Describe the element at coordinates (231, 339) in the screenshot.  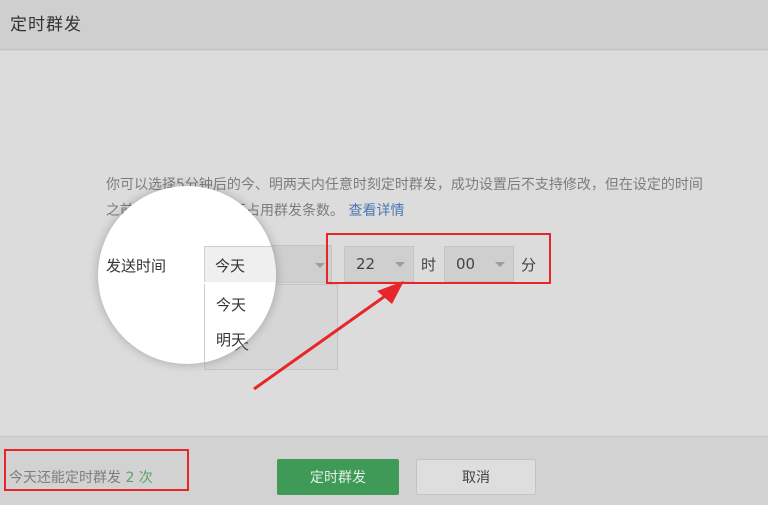
I see `magnified-option-tomorrow: 明天` at that location.